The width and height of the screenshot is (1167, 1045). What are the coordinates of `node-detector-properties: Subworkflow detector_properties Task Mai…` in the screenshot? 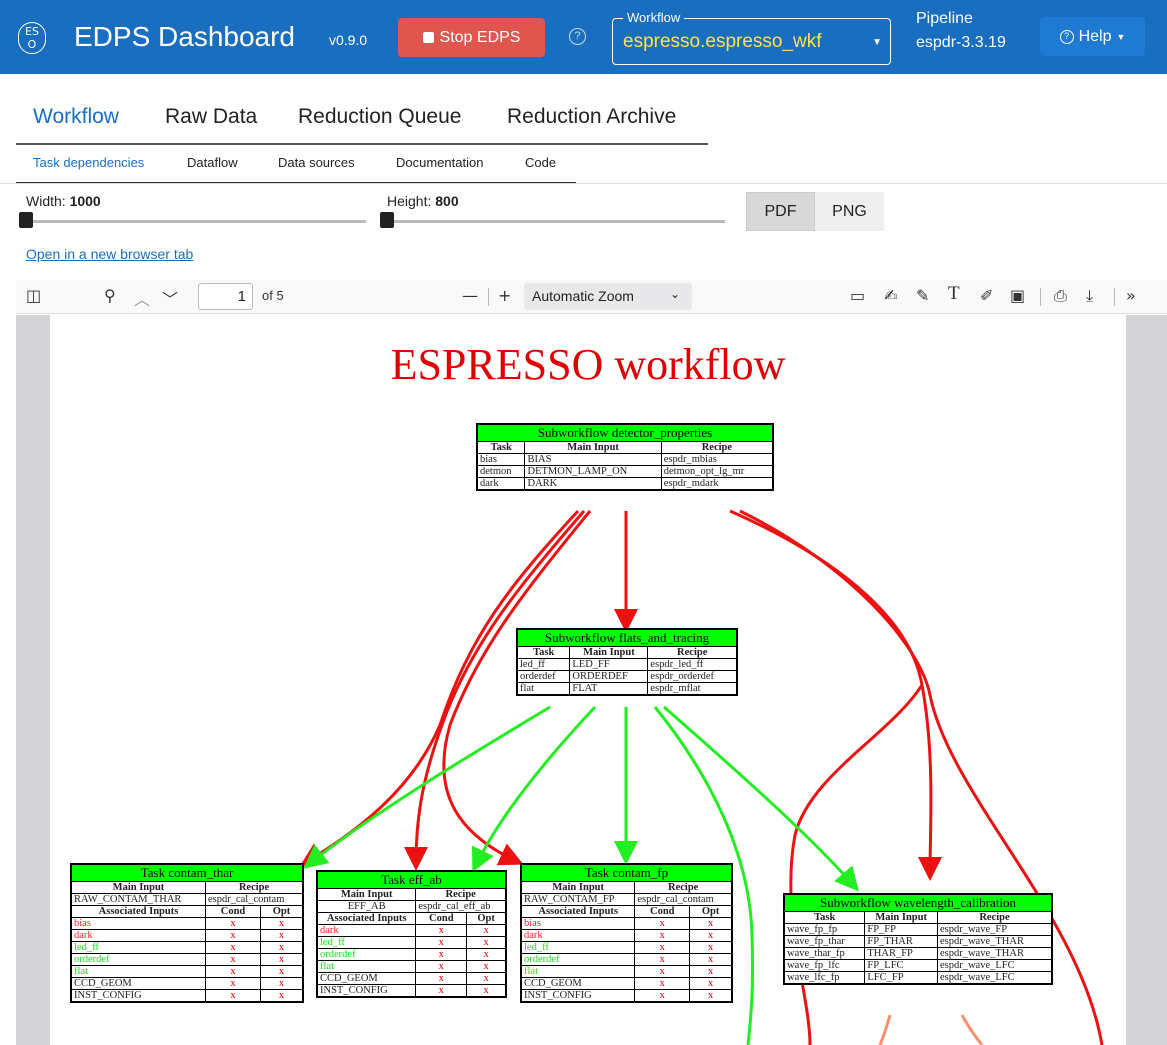 It's located at (625, 457).